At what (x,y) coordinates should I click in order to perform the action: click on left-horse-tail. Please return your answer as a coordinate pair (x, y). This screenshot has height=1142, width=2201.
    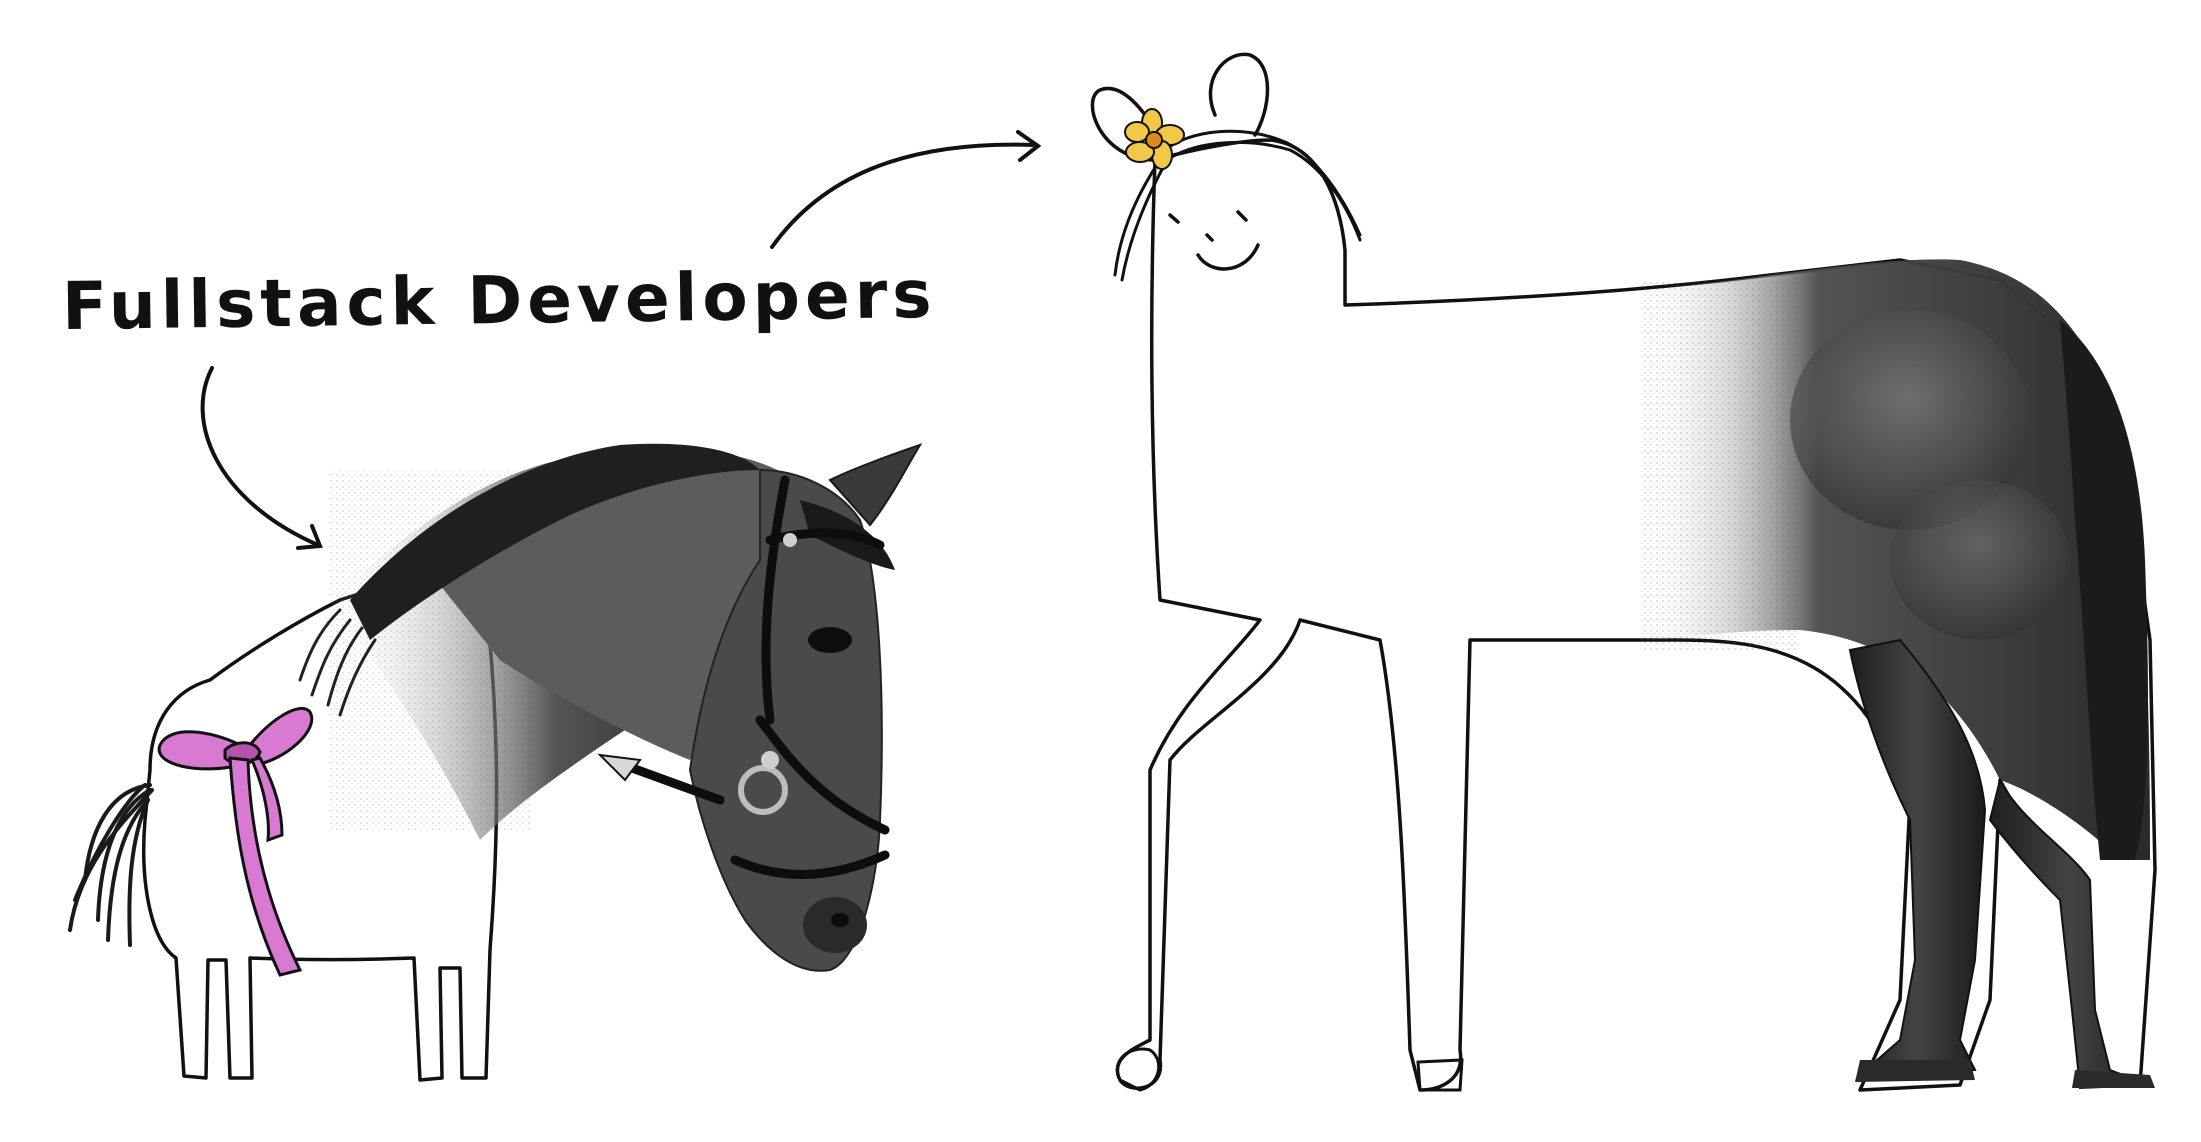
    Looking at the image, I should click on (111, 865).